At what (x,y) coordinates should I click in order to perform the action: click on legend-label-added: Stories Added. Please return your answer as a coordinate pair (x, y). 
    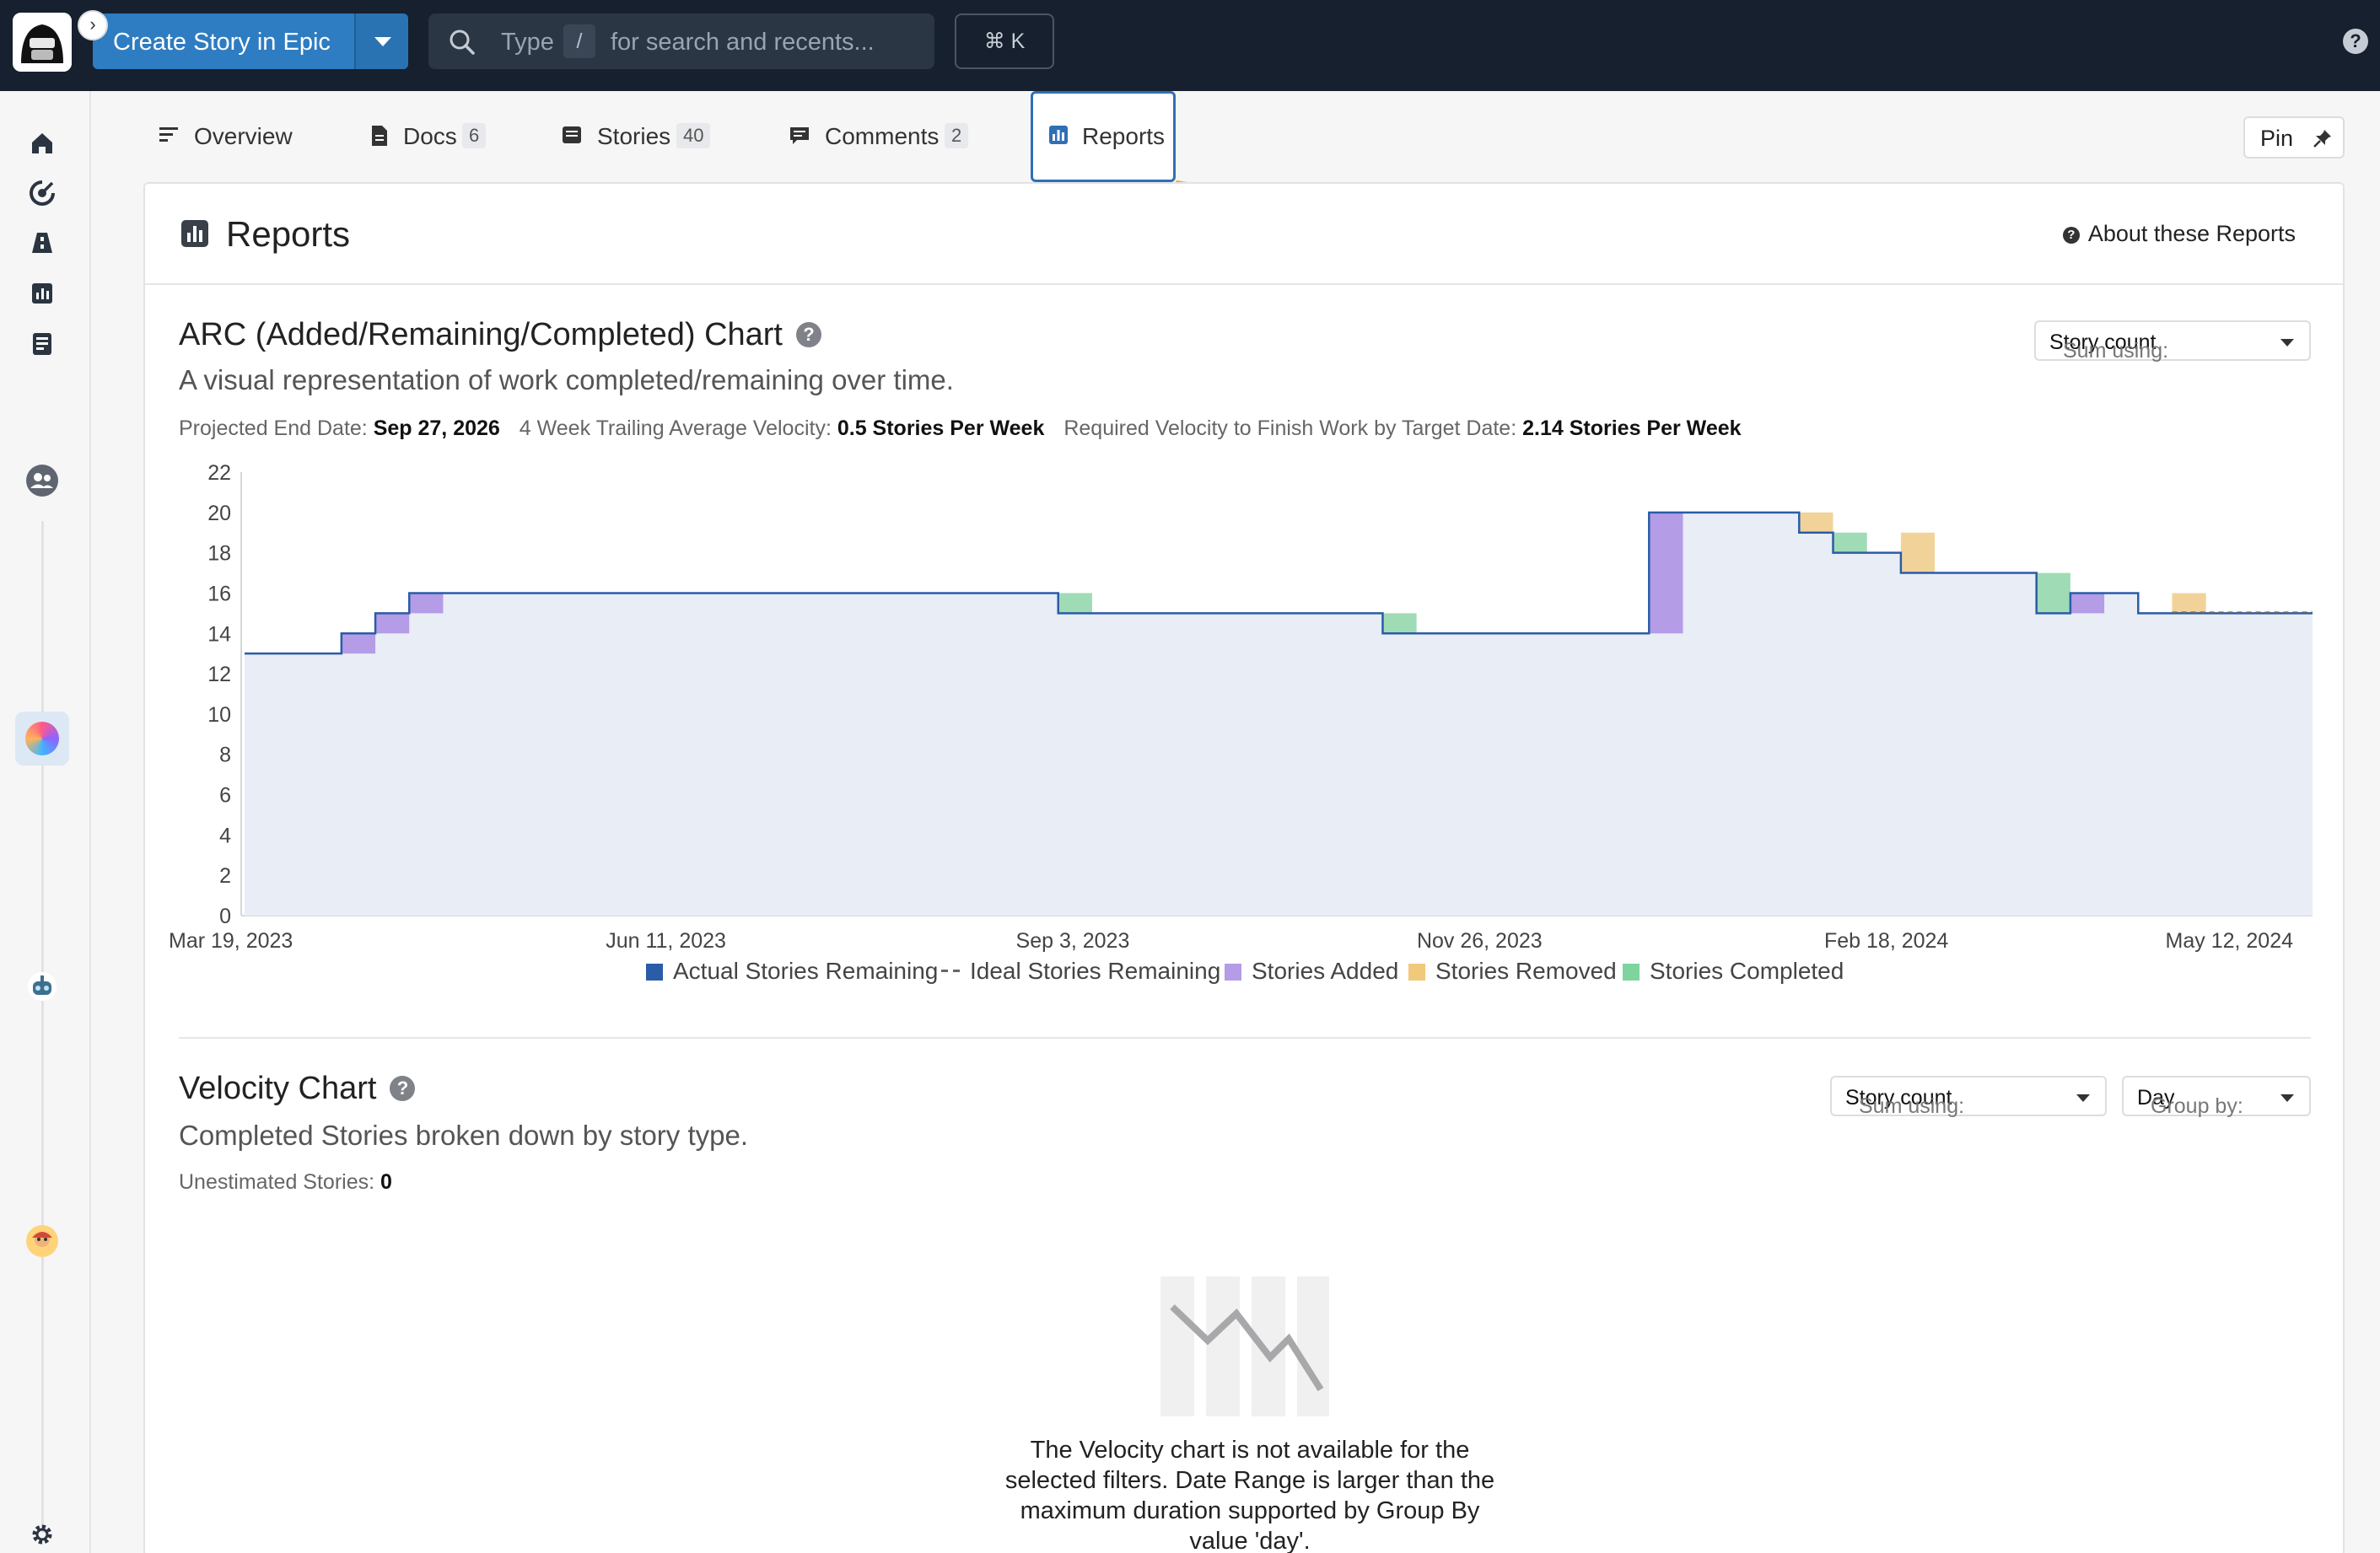
    Looking at the image, I should click on (1326, 971).